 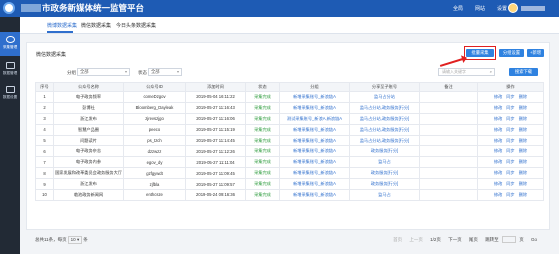 I want to click on row-number: 9, so click(x=44, y=184).